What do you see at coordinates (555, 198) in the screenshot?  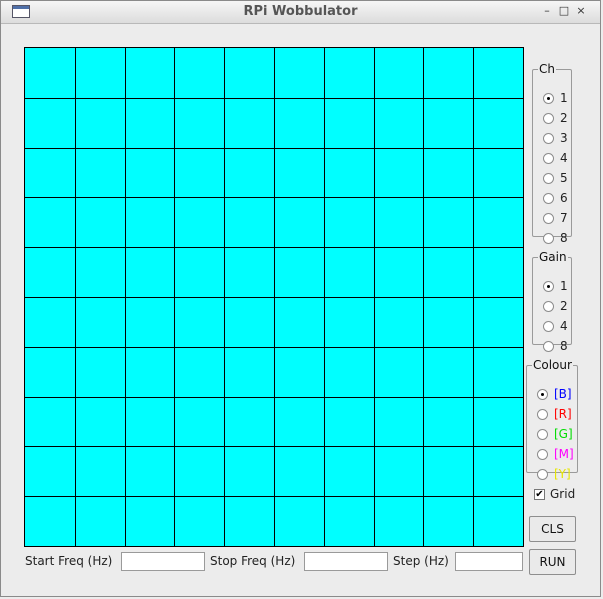 I see `channel-option: 6` at bounding box center [555, 198].